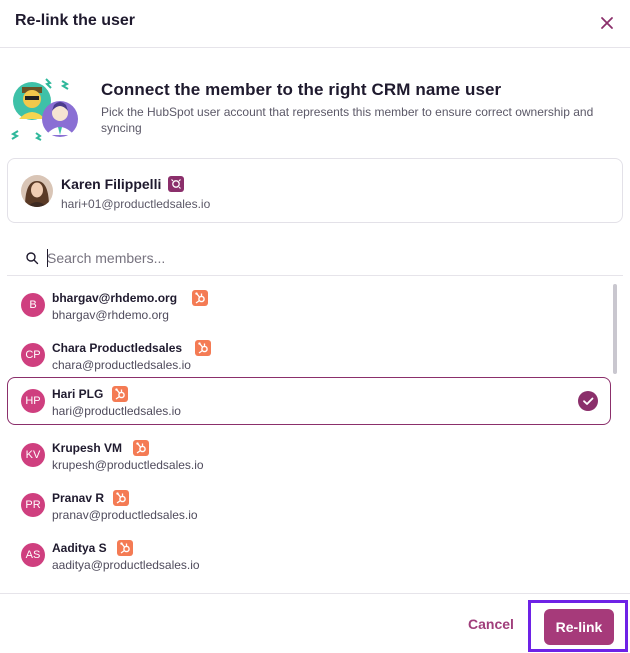 This screenshot has width=630, height=653. I want to click on user-name: Chara Productledsales, so click(117, 348).